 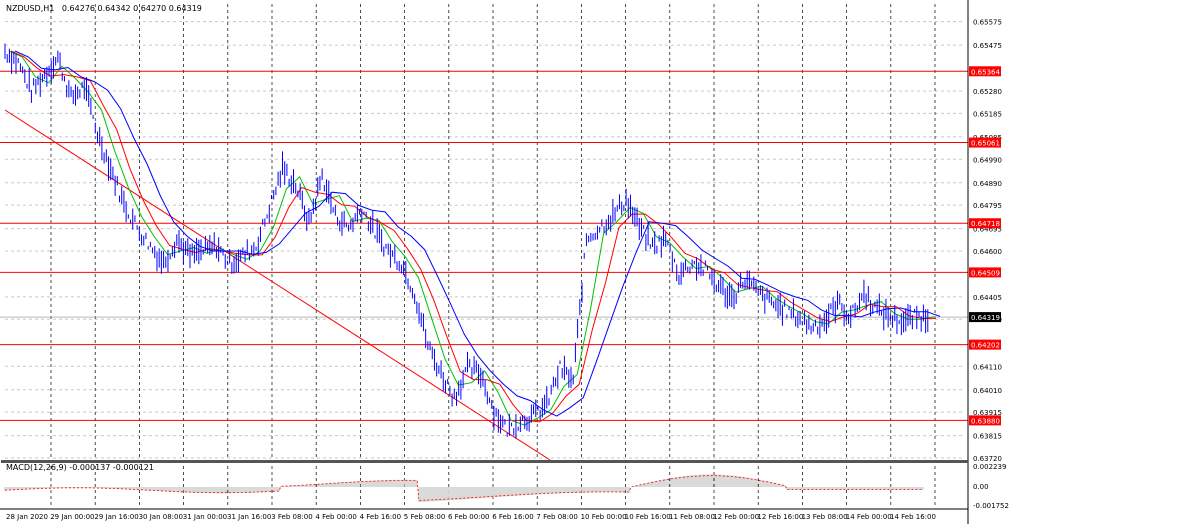 I want to click on x-tick-label: 3 Feb 08:00, so click(x=291, y=517).